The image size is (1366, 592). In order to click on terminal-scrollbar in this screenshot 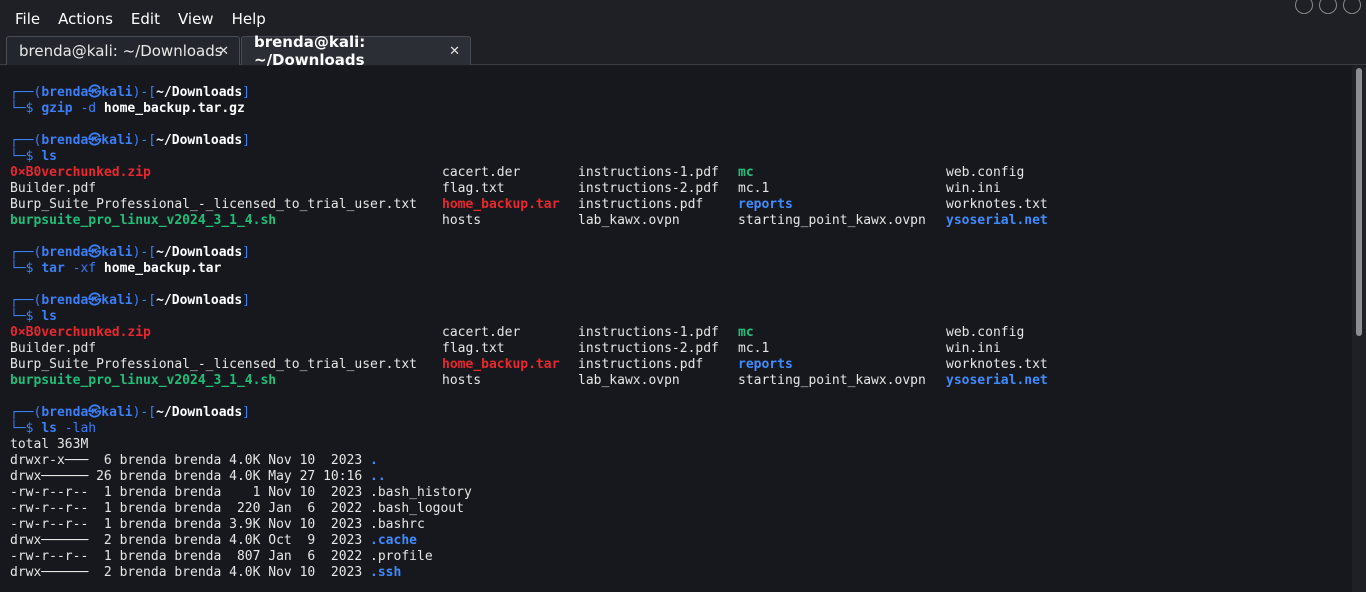, I will do `click(1359, 329)`.